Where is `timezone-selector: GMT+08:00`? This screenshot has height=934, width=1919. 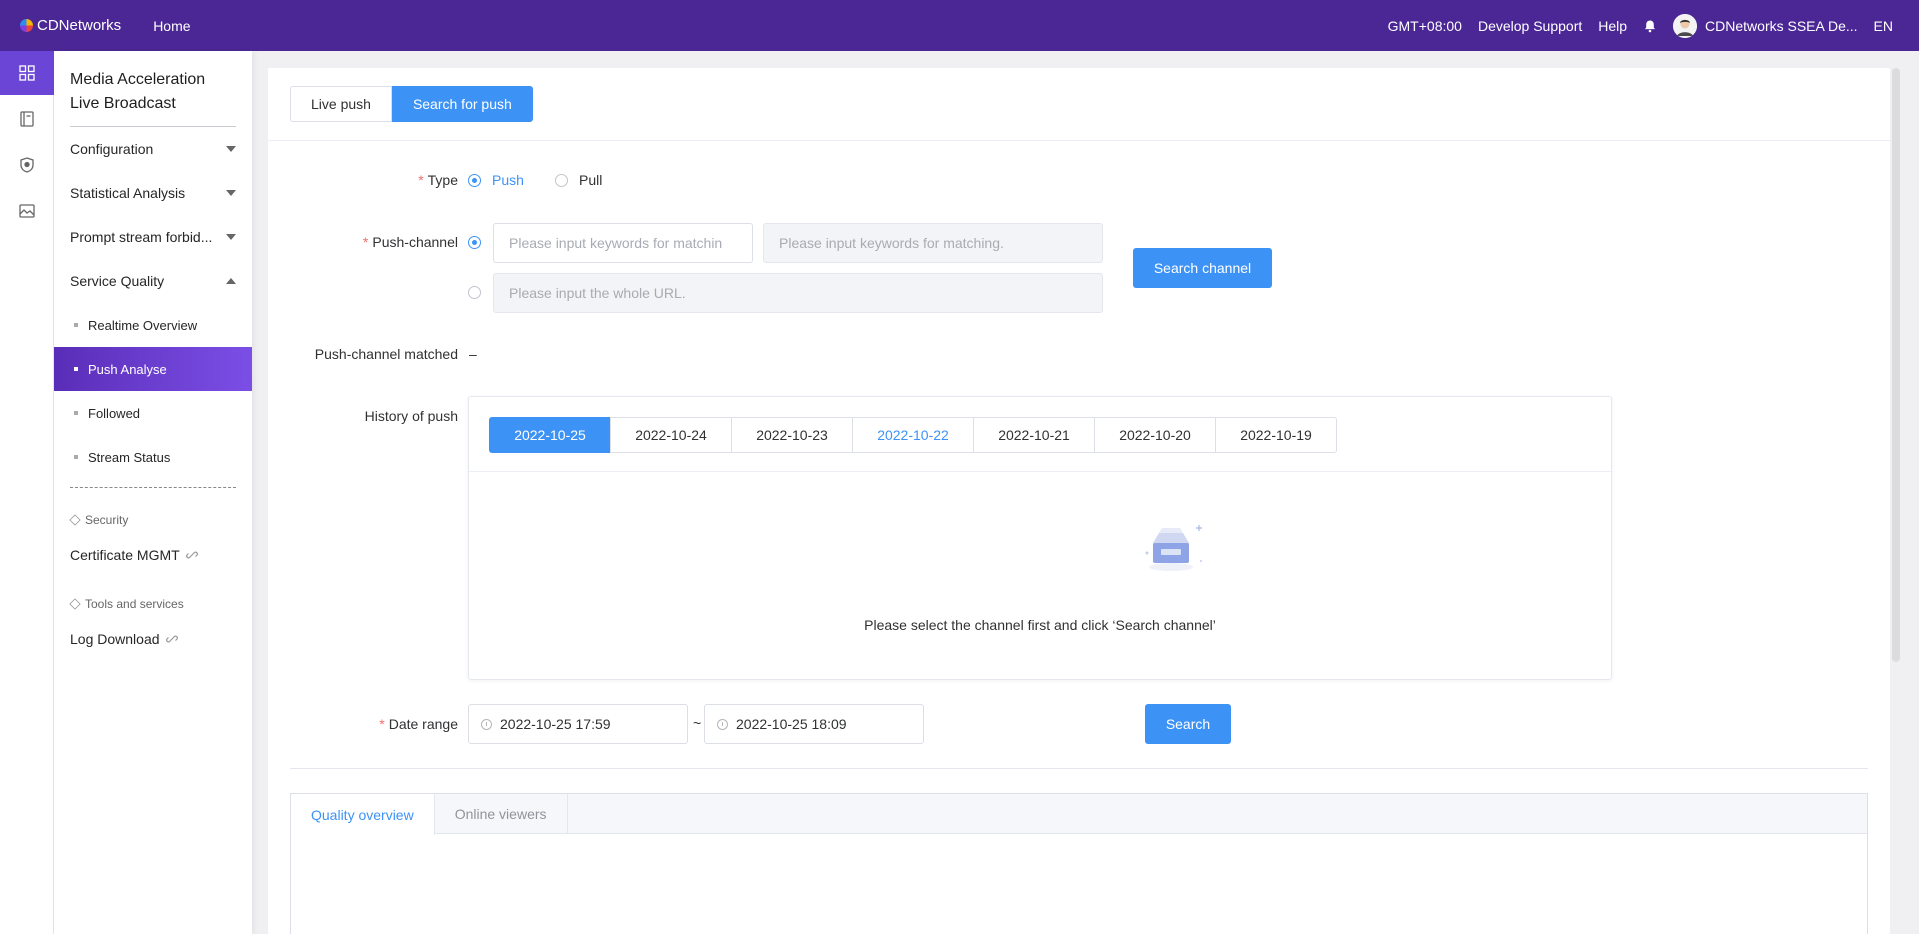
timezone-selector: GMT+08:00 is located at coordinates (1425, 26).